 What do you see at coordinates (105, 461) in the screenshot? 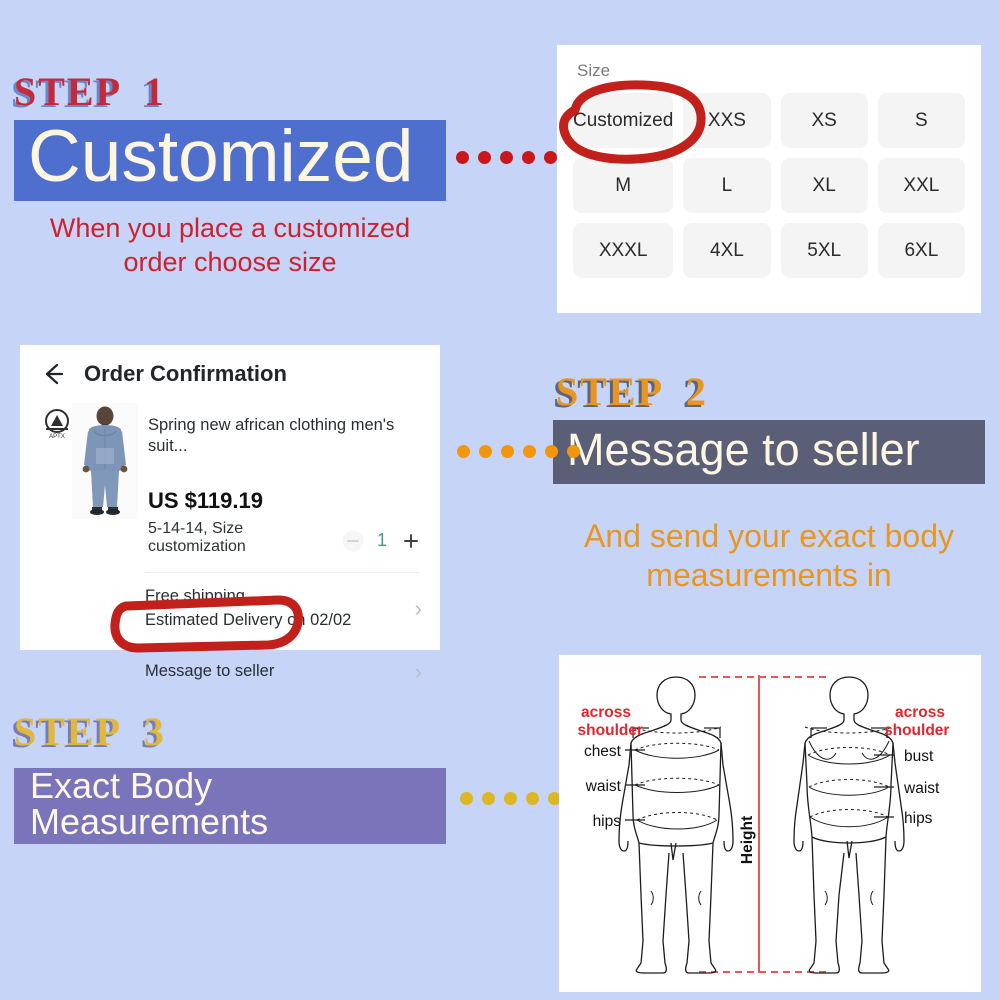
I see `product-image` at bounding box center [105, 461].